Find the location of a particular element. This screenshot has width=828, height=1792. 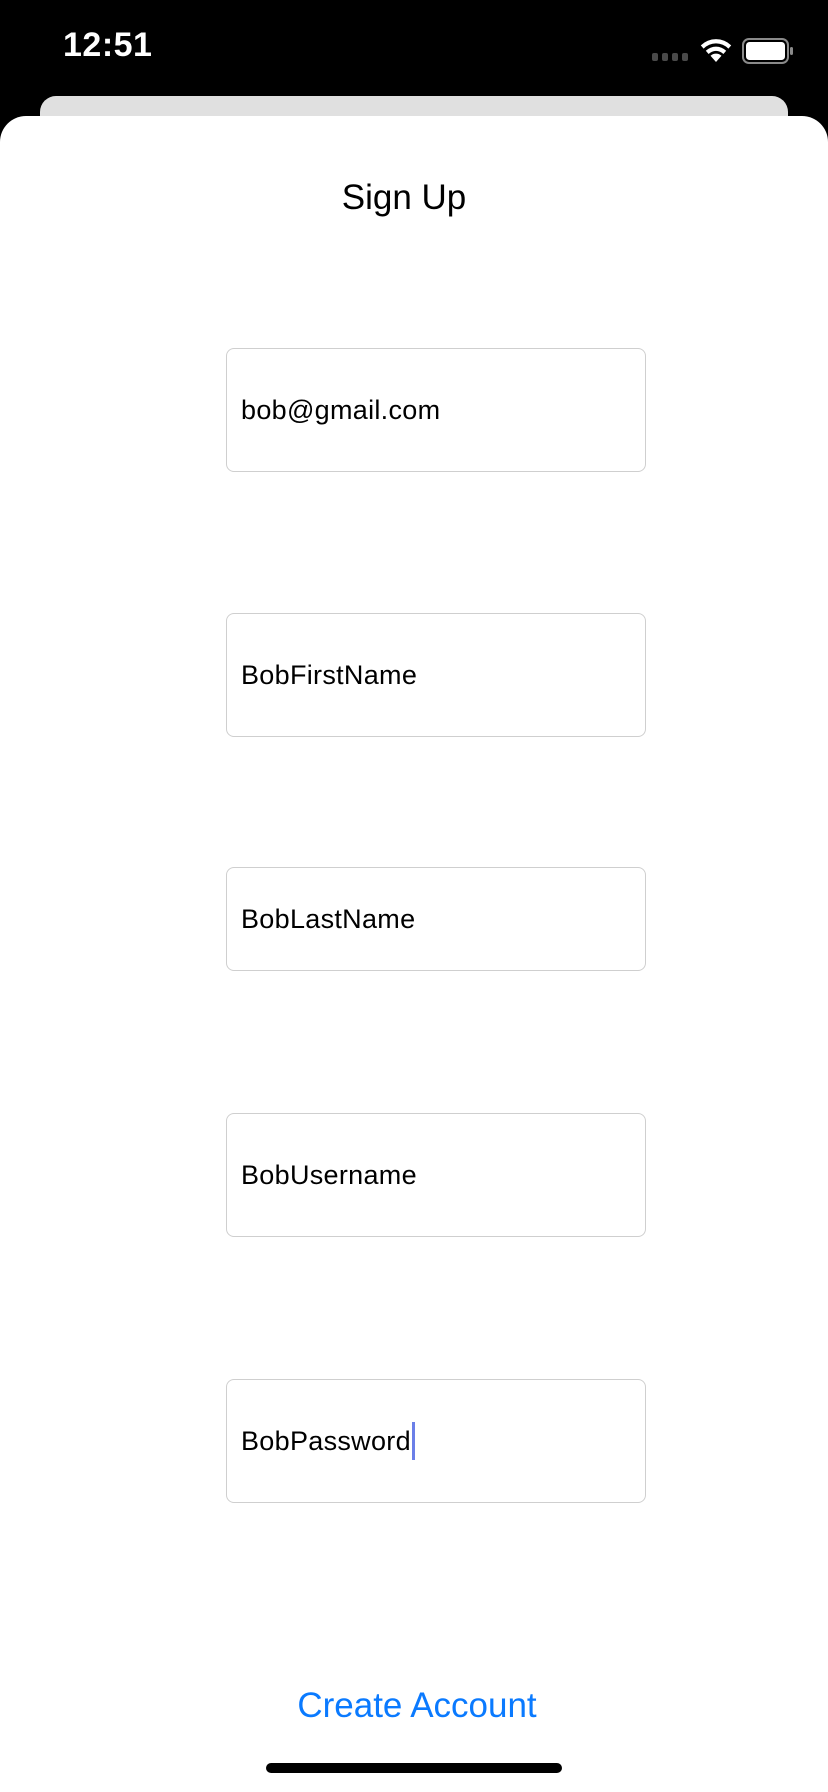

home-indicator is located at coordinates (414, 1768).